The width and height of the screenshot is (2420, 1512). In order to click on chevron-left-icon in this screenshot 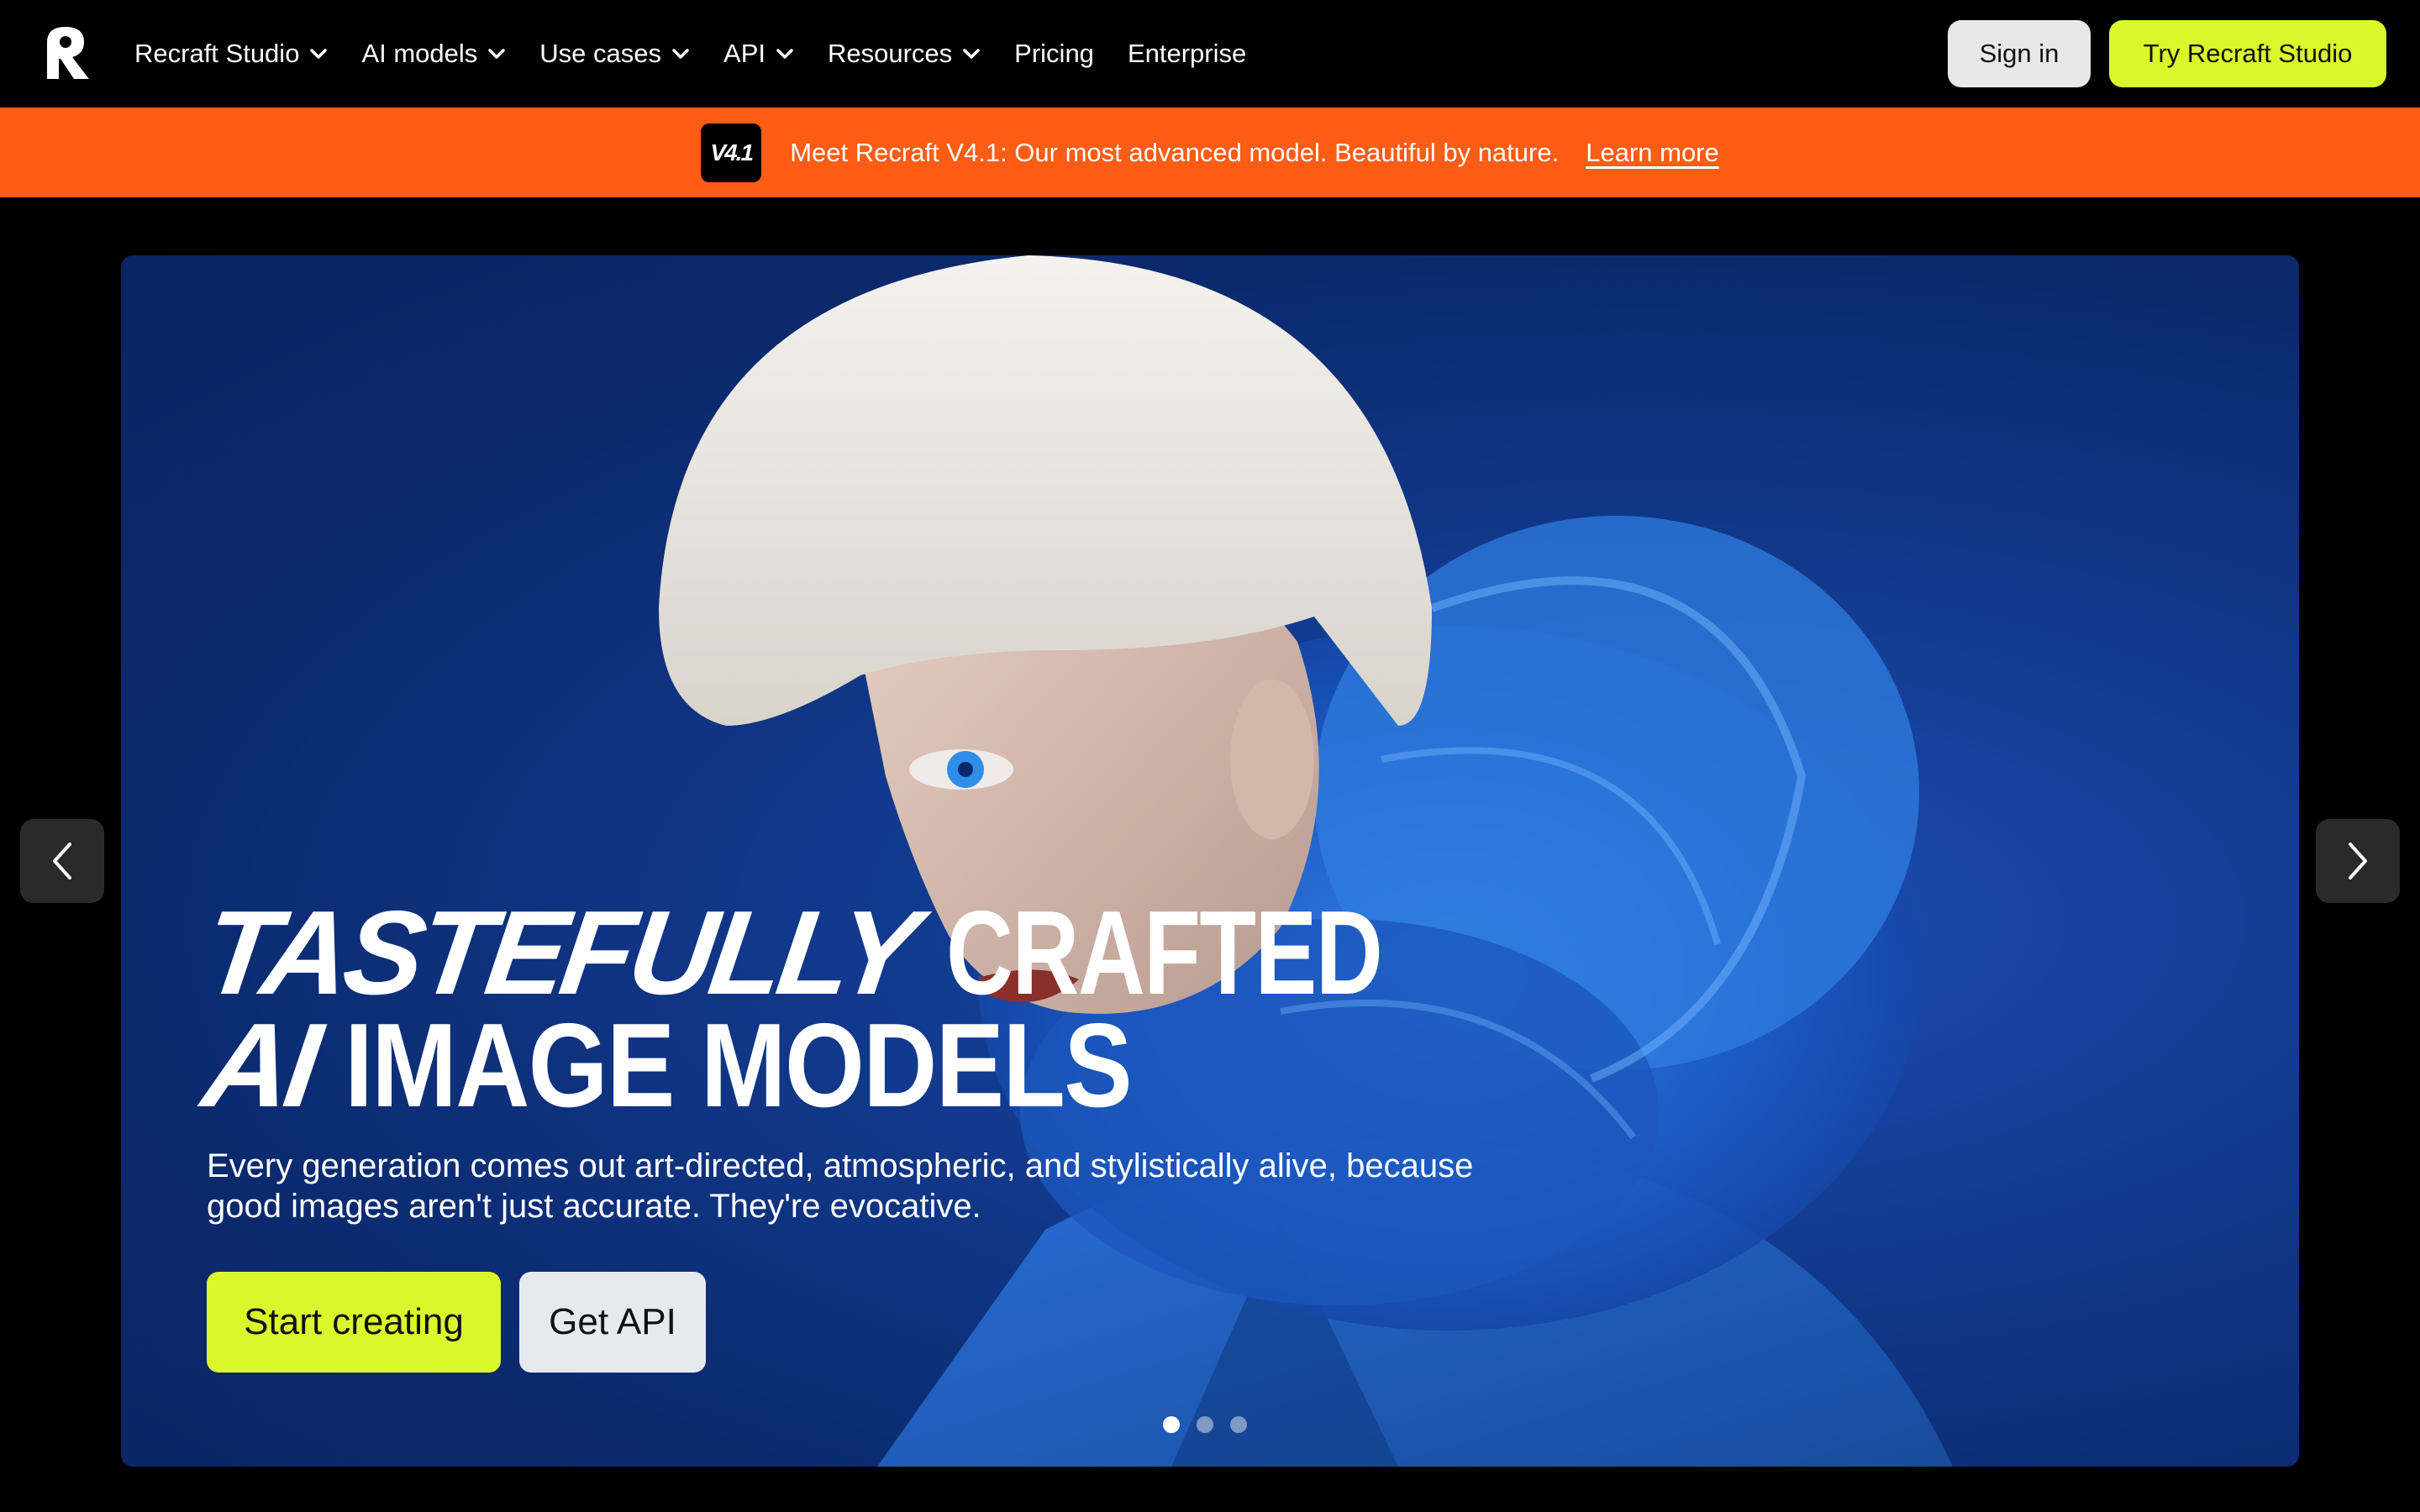, I will do `click(62, 861)`.